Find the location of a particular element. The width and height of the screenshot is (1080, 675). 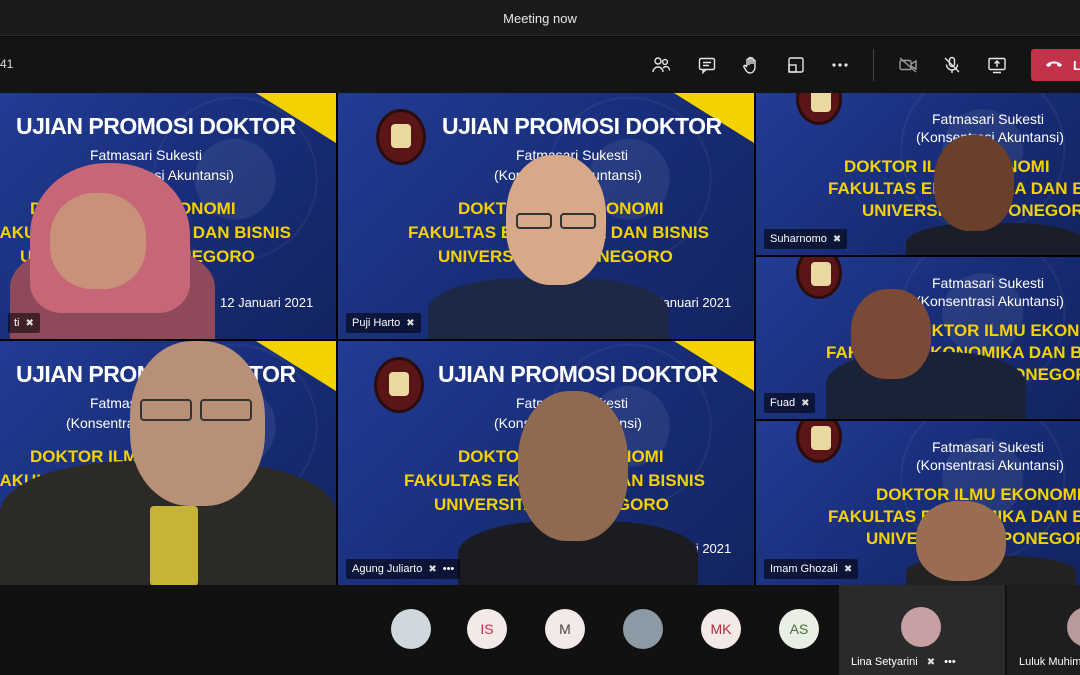

participant-avatar: IS is located at coordinates (487, 629).